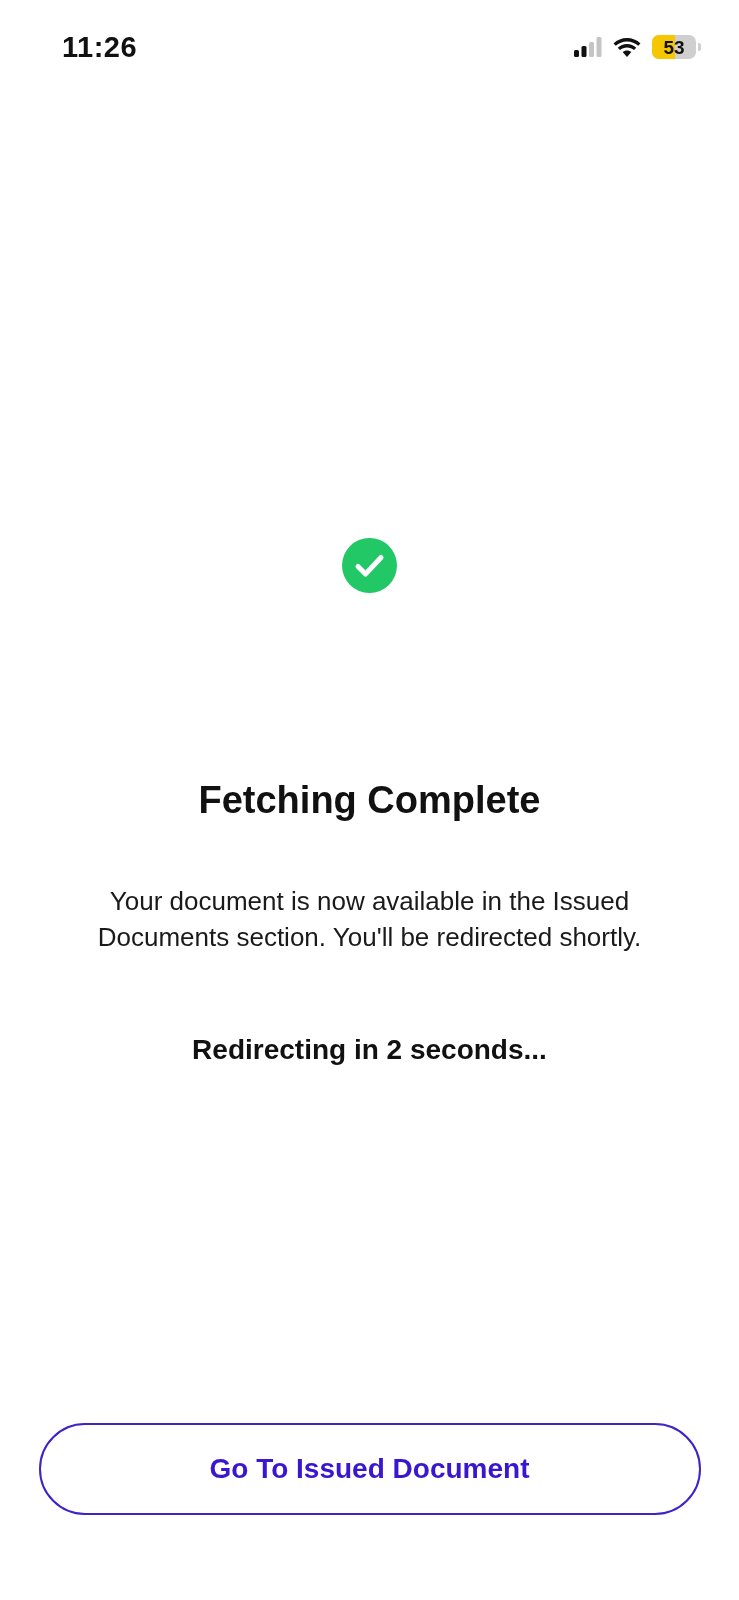 Image resolution: width=739 pixels, height=1600 pixels. Describe the element at coordinates (627, 47) in the screenshot. I see `wifi-icon` at that location.